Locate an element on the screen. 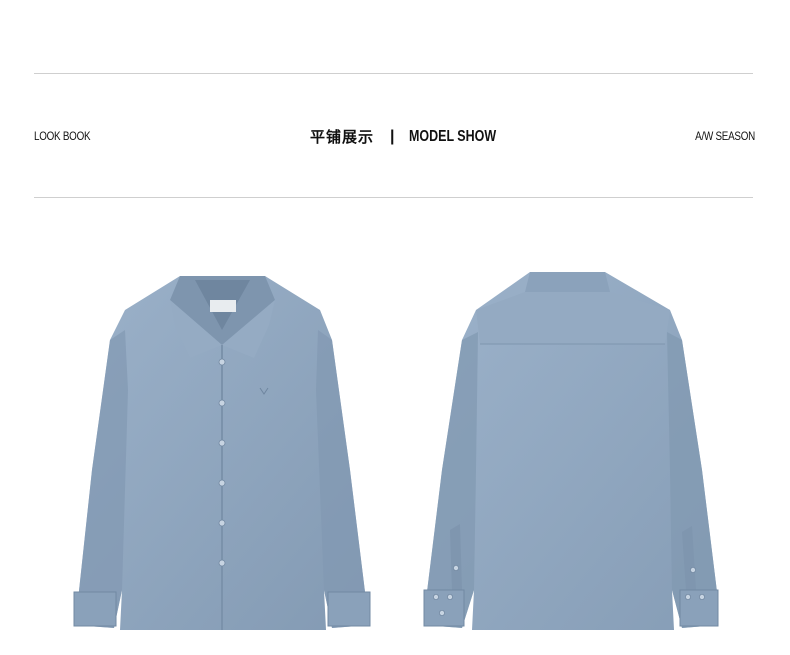 The image size is (790, 655). title-chinese: 平铺展示 is located at coordinates (342, 137).